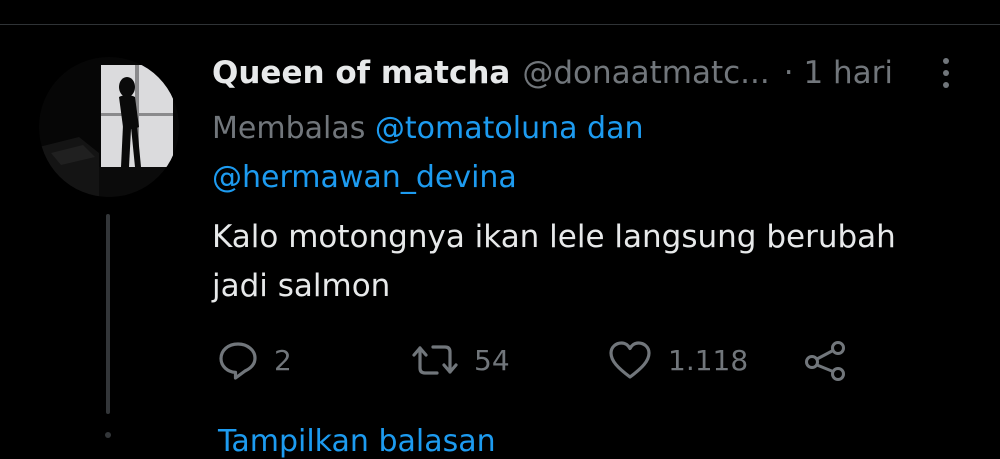 This screenshot has width=1000, height=459. I want to click on avatar-image, so click(109, 127).